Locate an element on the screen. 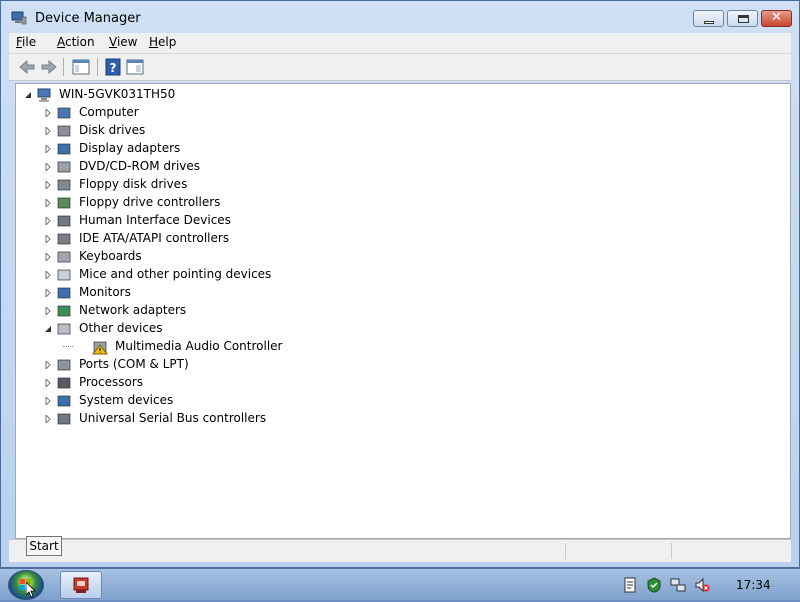  tree-item-label: Universal Serial Bus controllers is located at coordinates (173, 418).